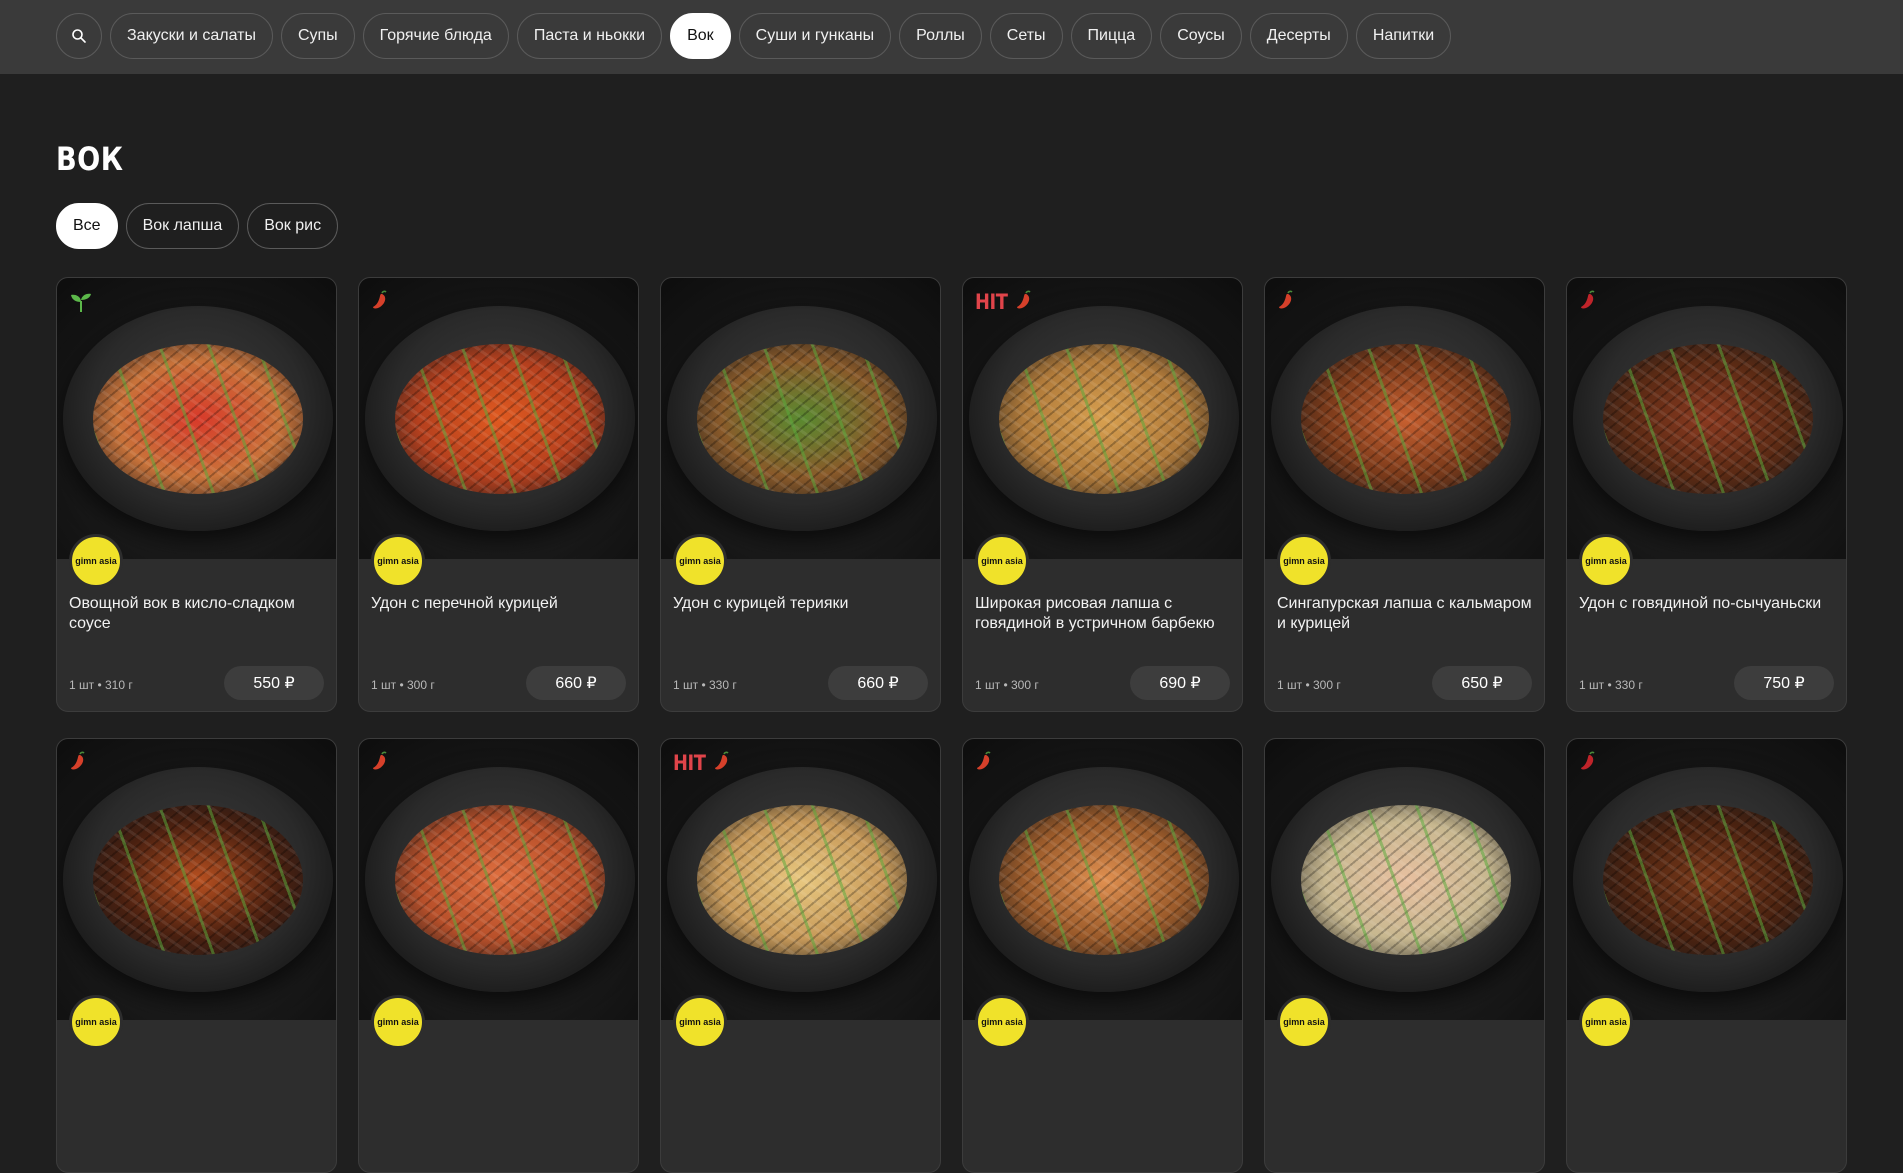 Image resolution: width=1903 pixels, height=1173 pixels. What do you see at coordinates (700, 36) in the screenshot?
I see `tab-category: Вок` at bounding box center [700, 36].